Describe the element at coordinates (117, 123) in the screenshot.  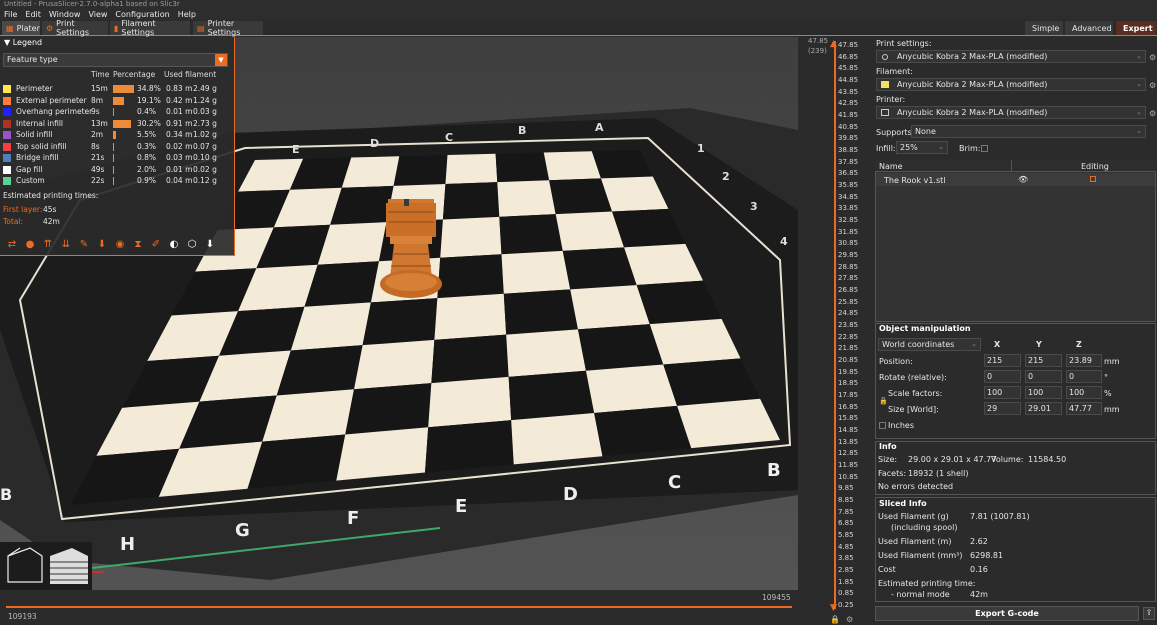
I see `legend-row: Internal infill 13m 30.2% 0.91 m 2.73 g` at that location.